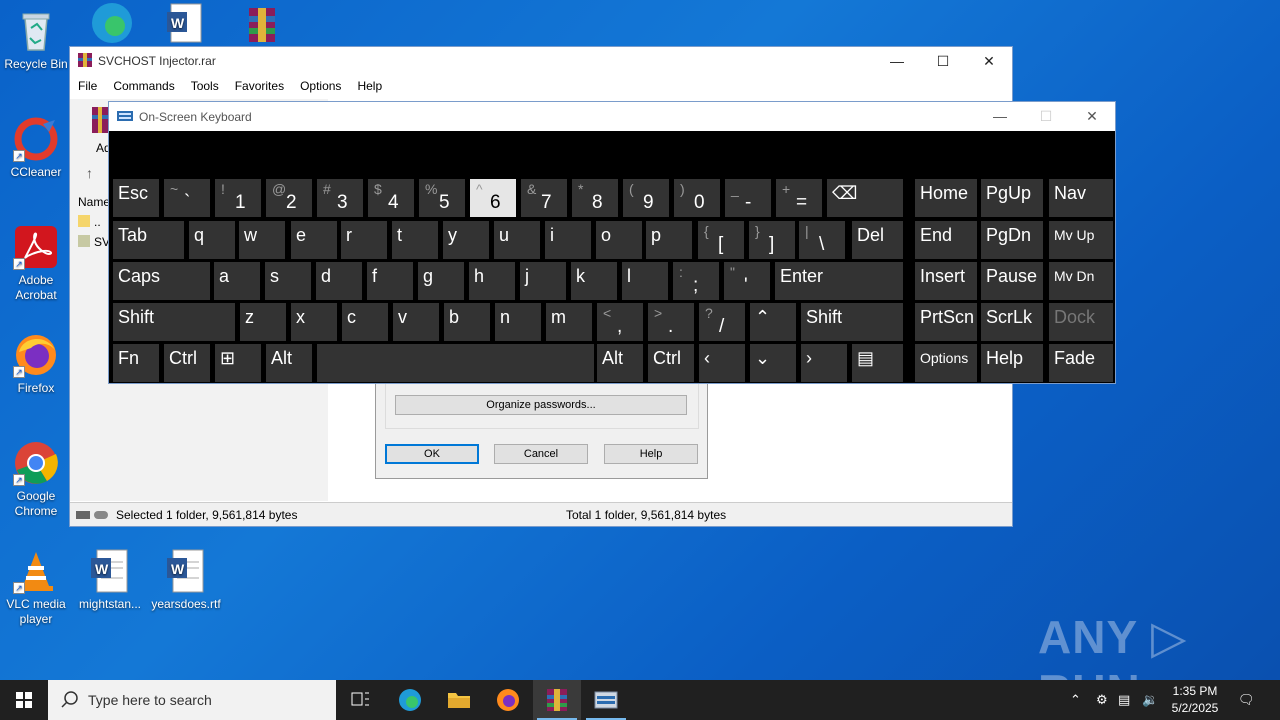 The height and width of the screenshot is (720, 1280). Describe the element at coordinates (391, 198) in the screenshot. I see `key-4: $4` at that location.